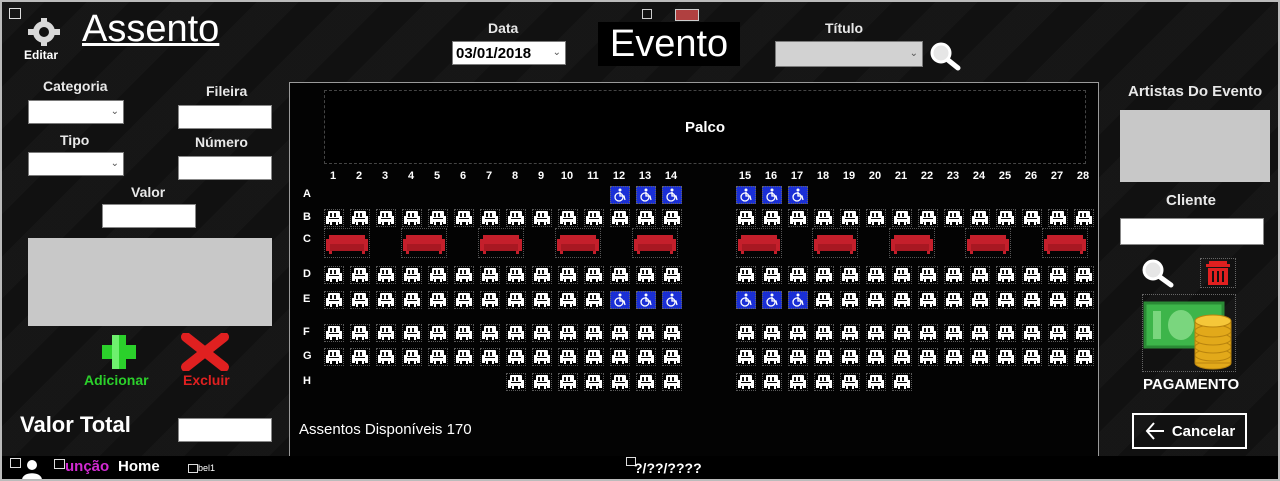 This screenshot has width=1280, height=481. What do you see at coordinates (1158, 273) in the screenshot?
I see `search-client-button` at bounding box center [1158, 273].